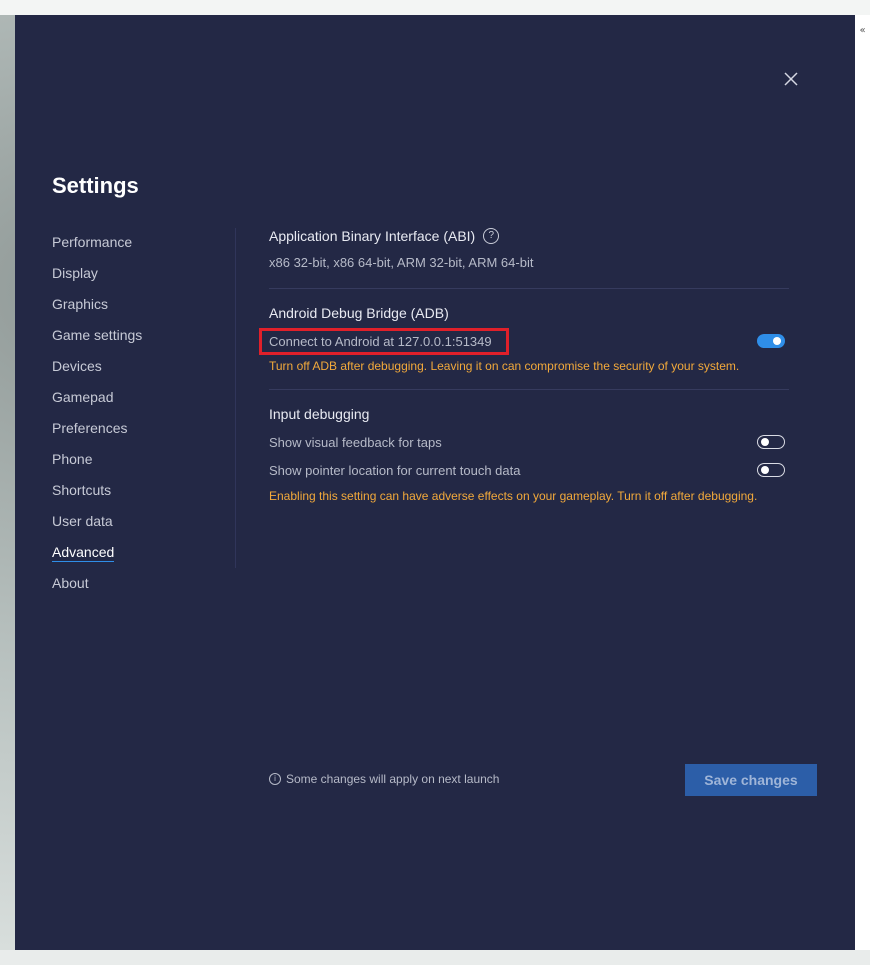 The height and width of the screenshot is (965, 870). I want to click on sidebar-divider, so click(235, 398).